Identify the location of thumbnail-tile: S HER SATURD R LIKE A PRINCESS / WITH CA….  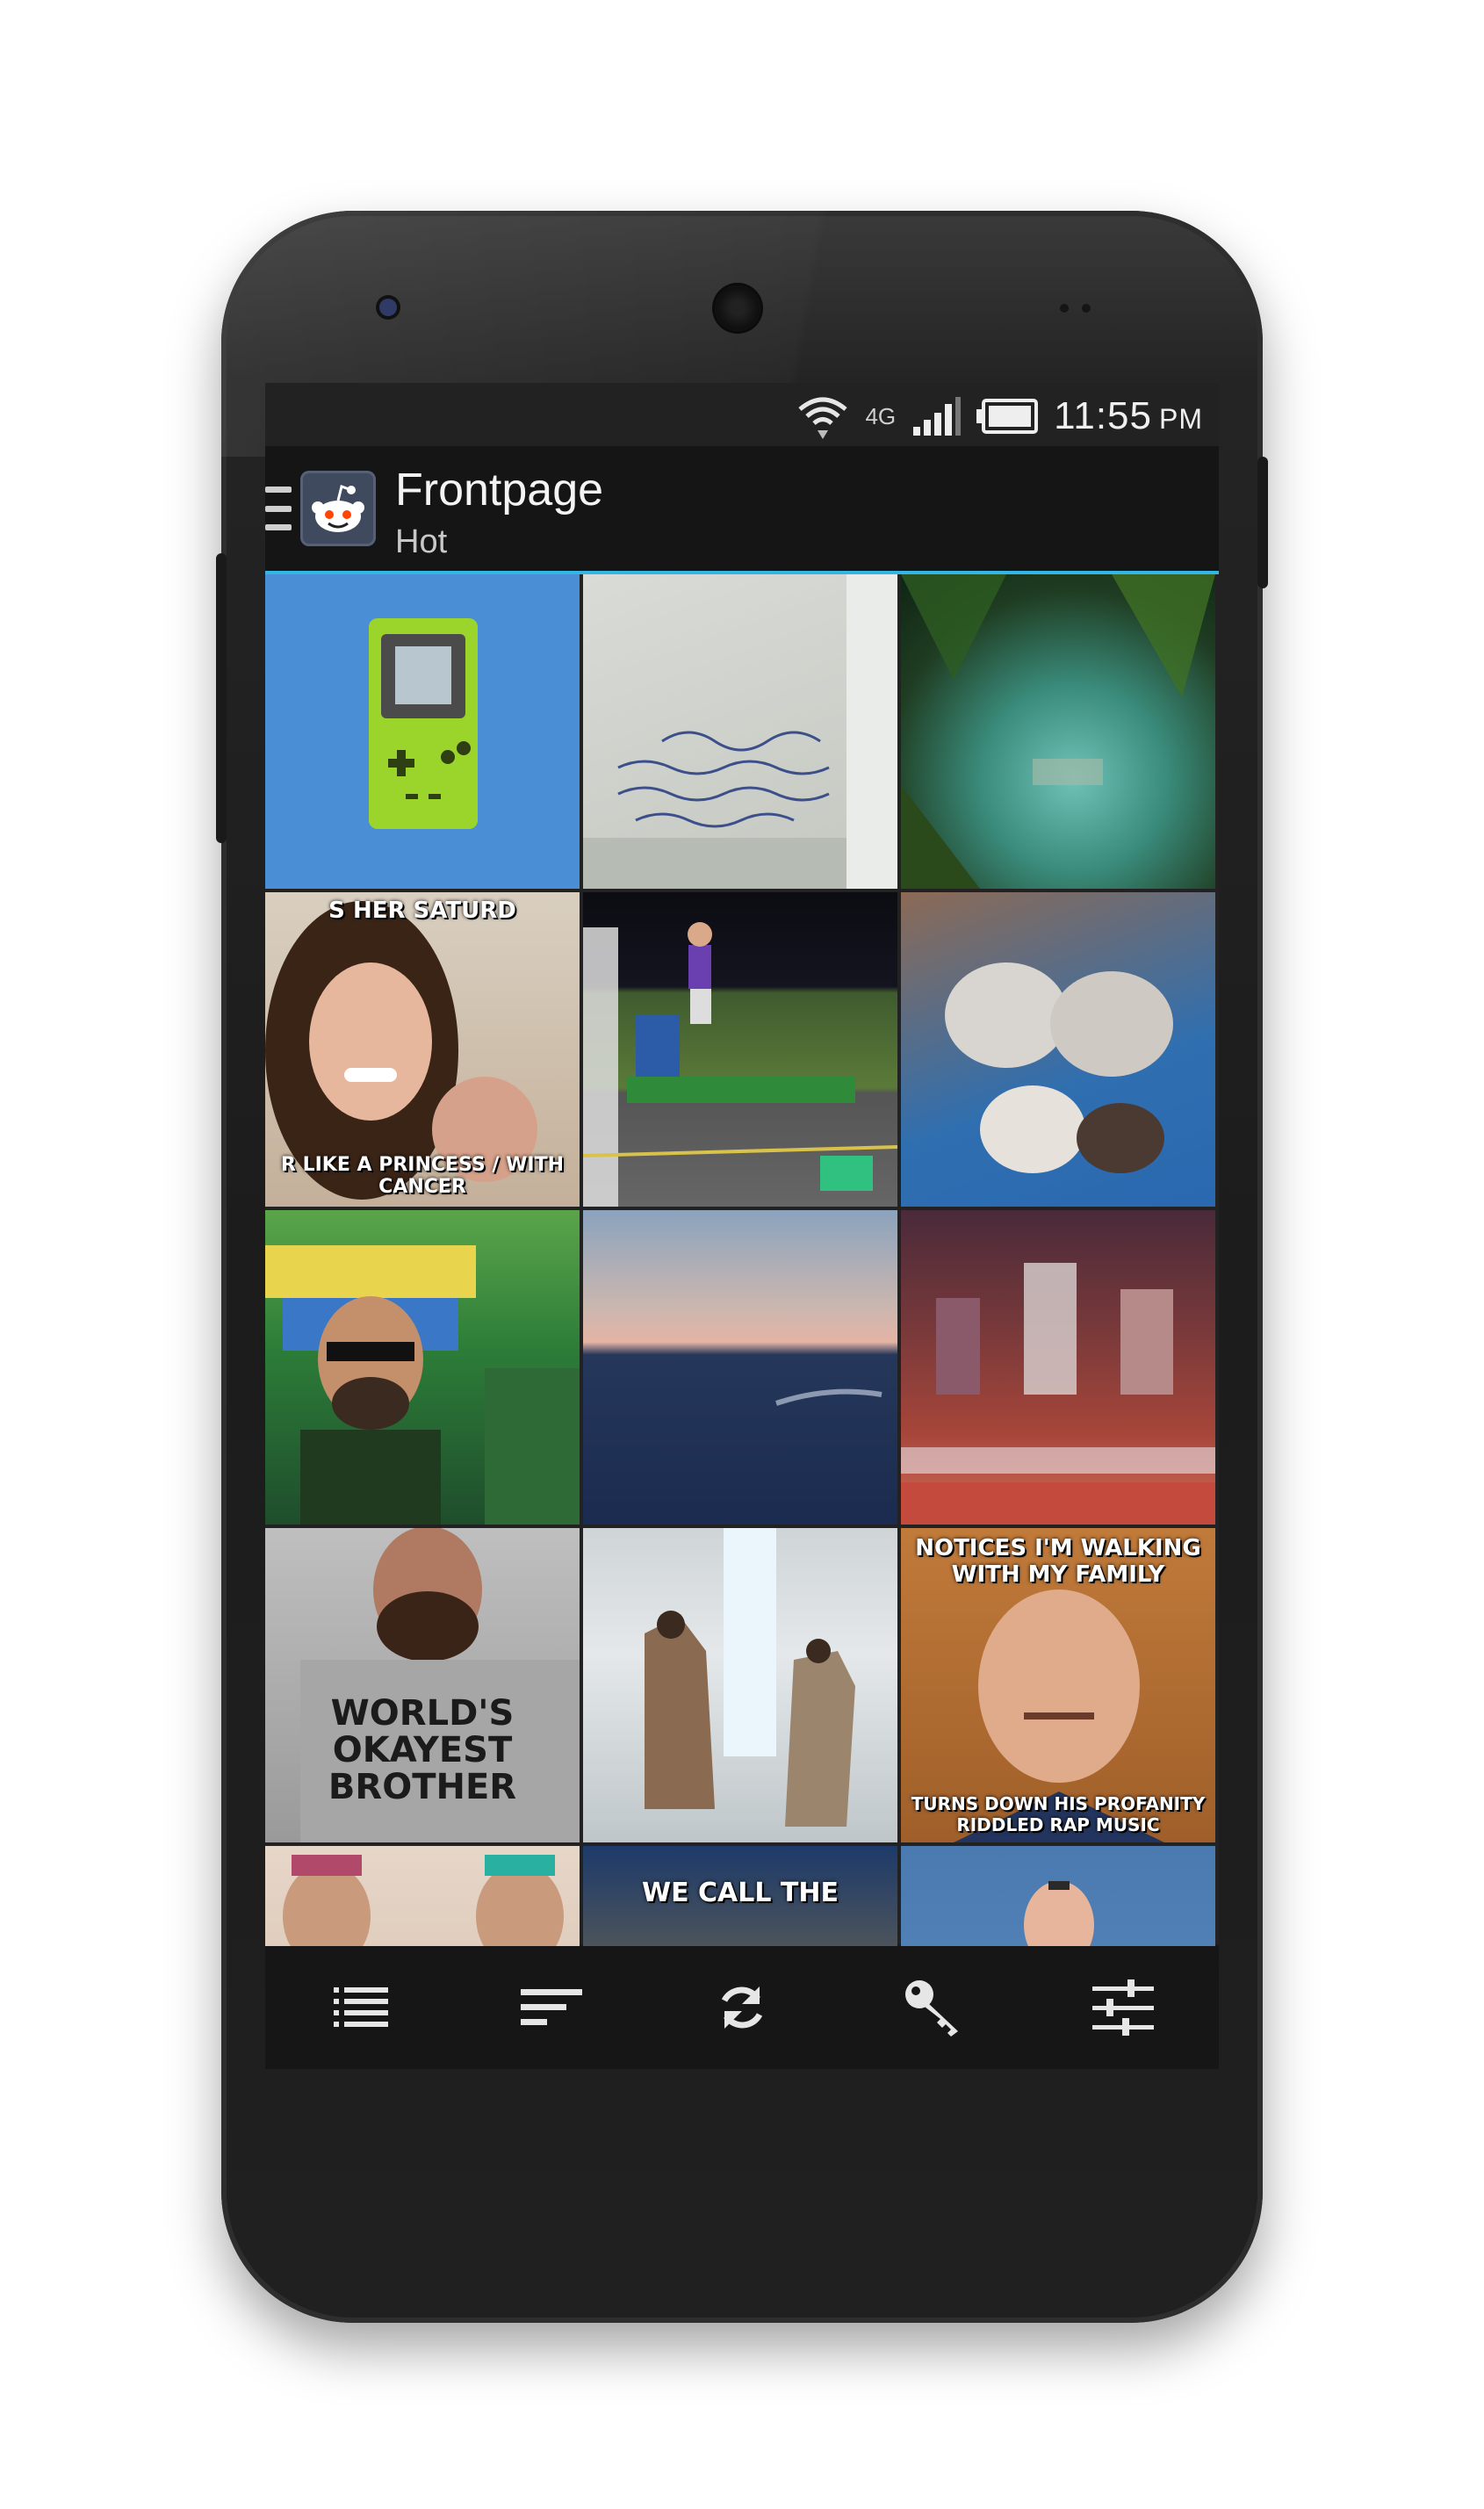
(422, 1049).